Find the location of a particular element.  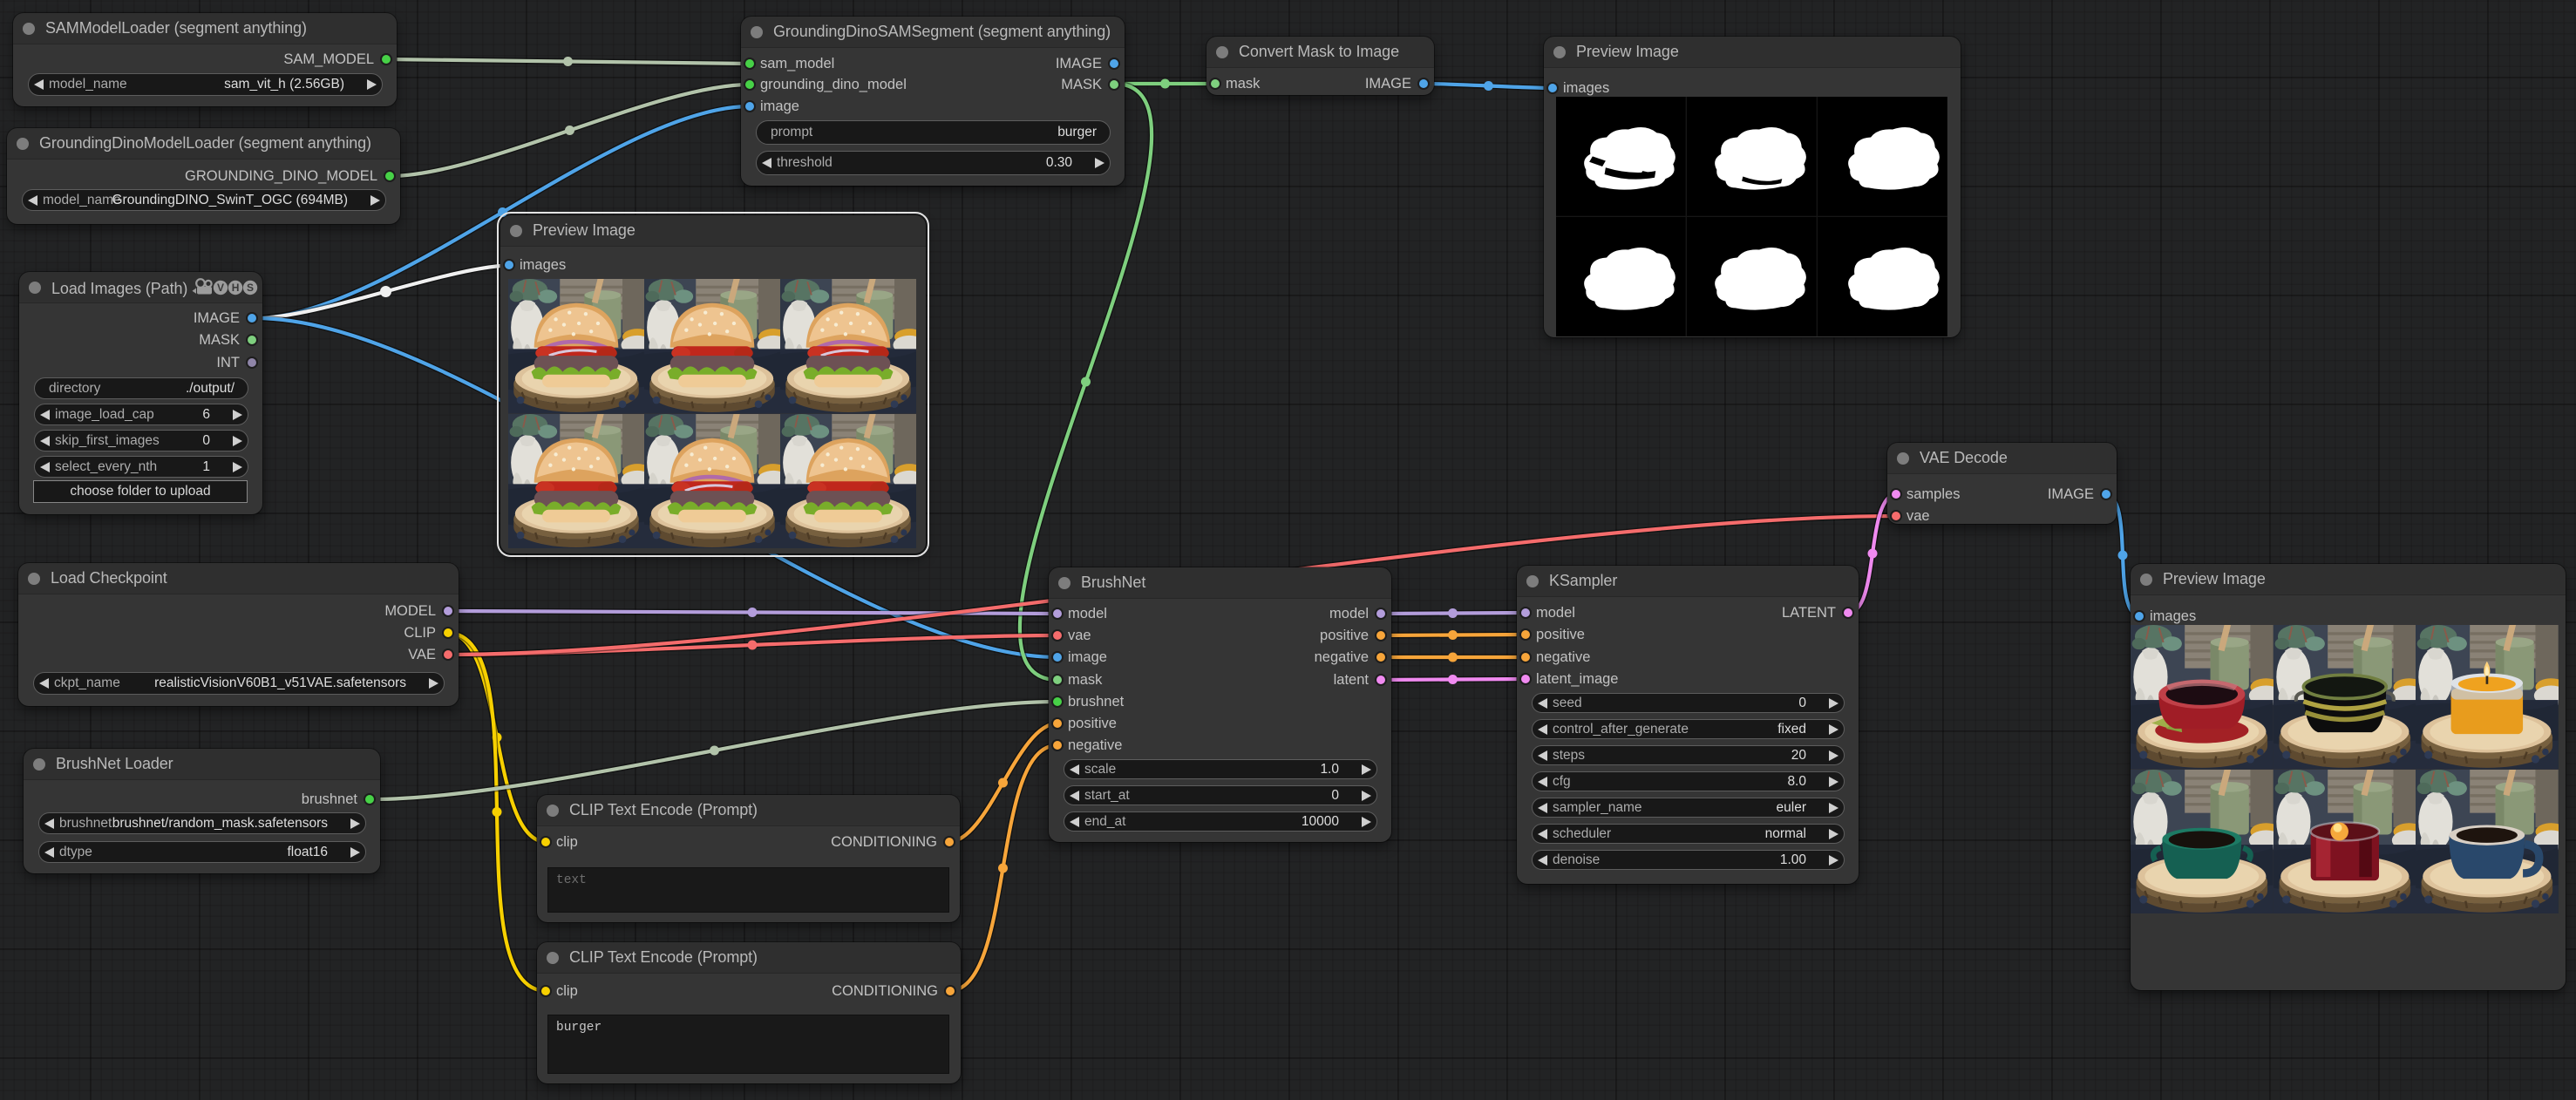

svg-text: H is located at coordinates (236, 288).